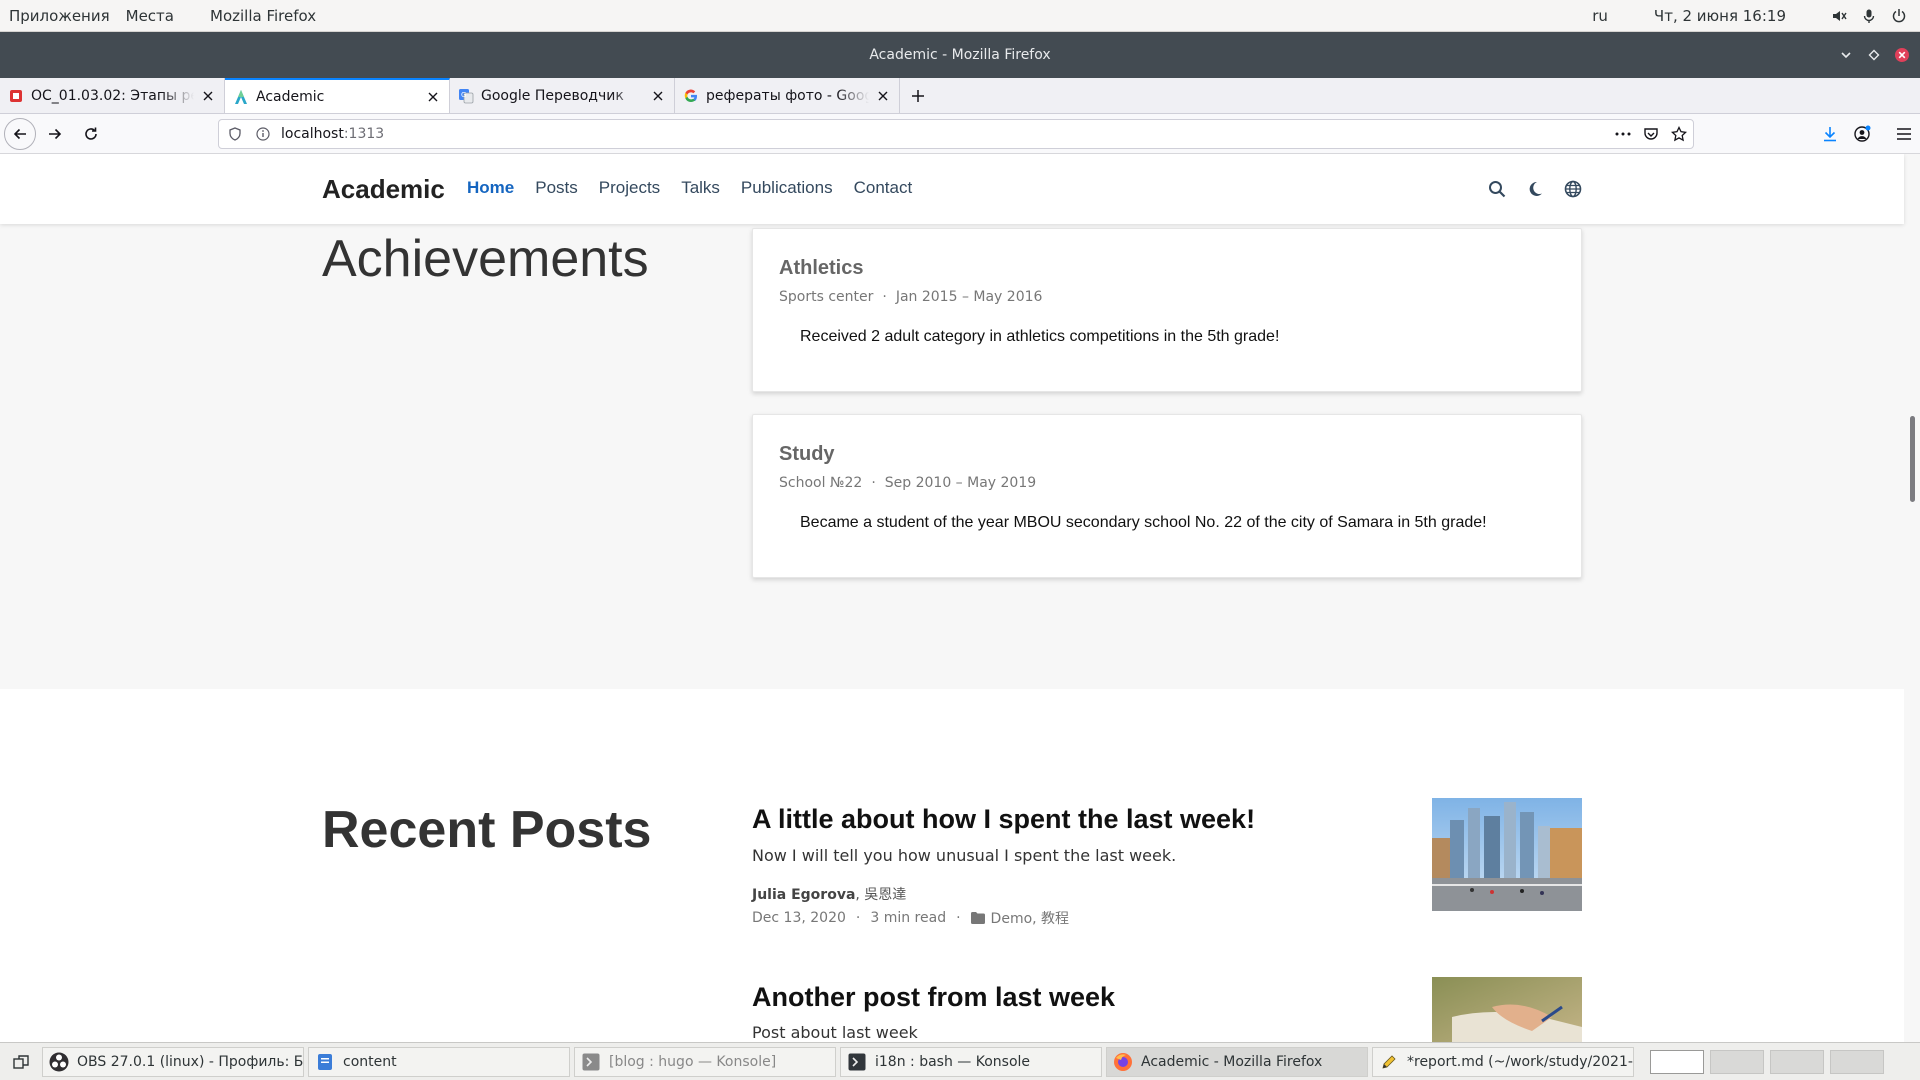 Image resolution: width=1920 pixels, height=1080 pixels. I want to click on close-window-button, so click(1902, 55).